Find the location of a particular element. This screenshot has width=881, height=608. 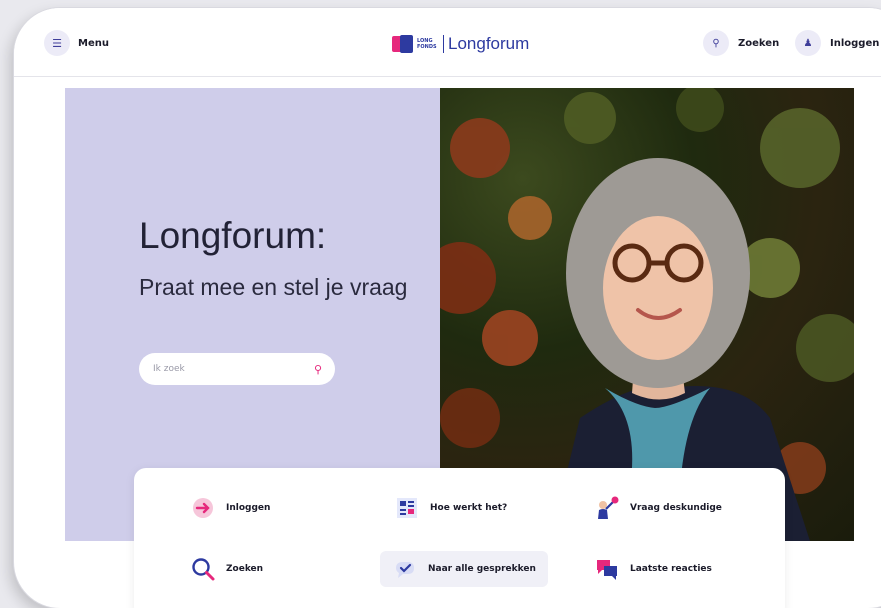

latest-replies-icon is located at coordinates (607, 569).